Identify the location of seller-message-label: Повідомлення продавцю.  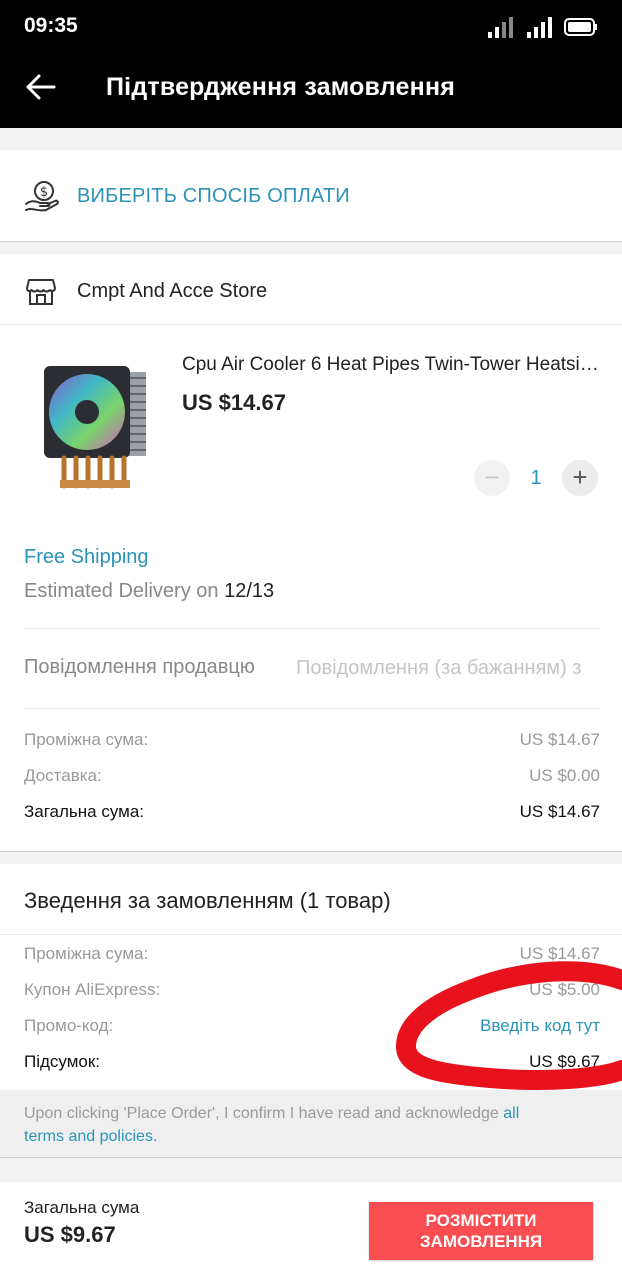
(139, 667).